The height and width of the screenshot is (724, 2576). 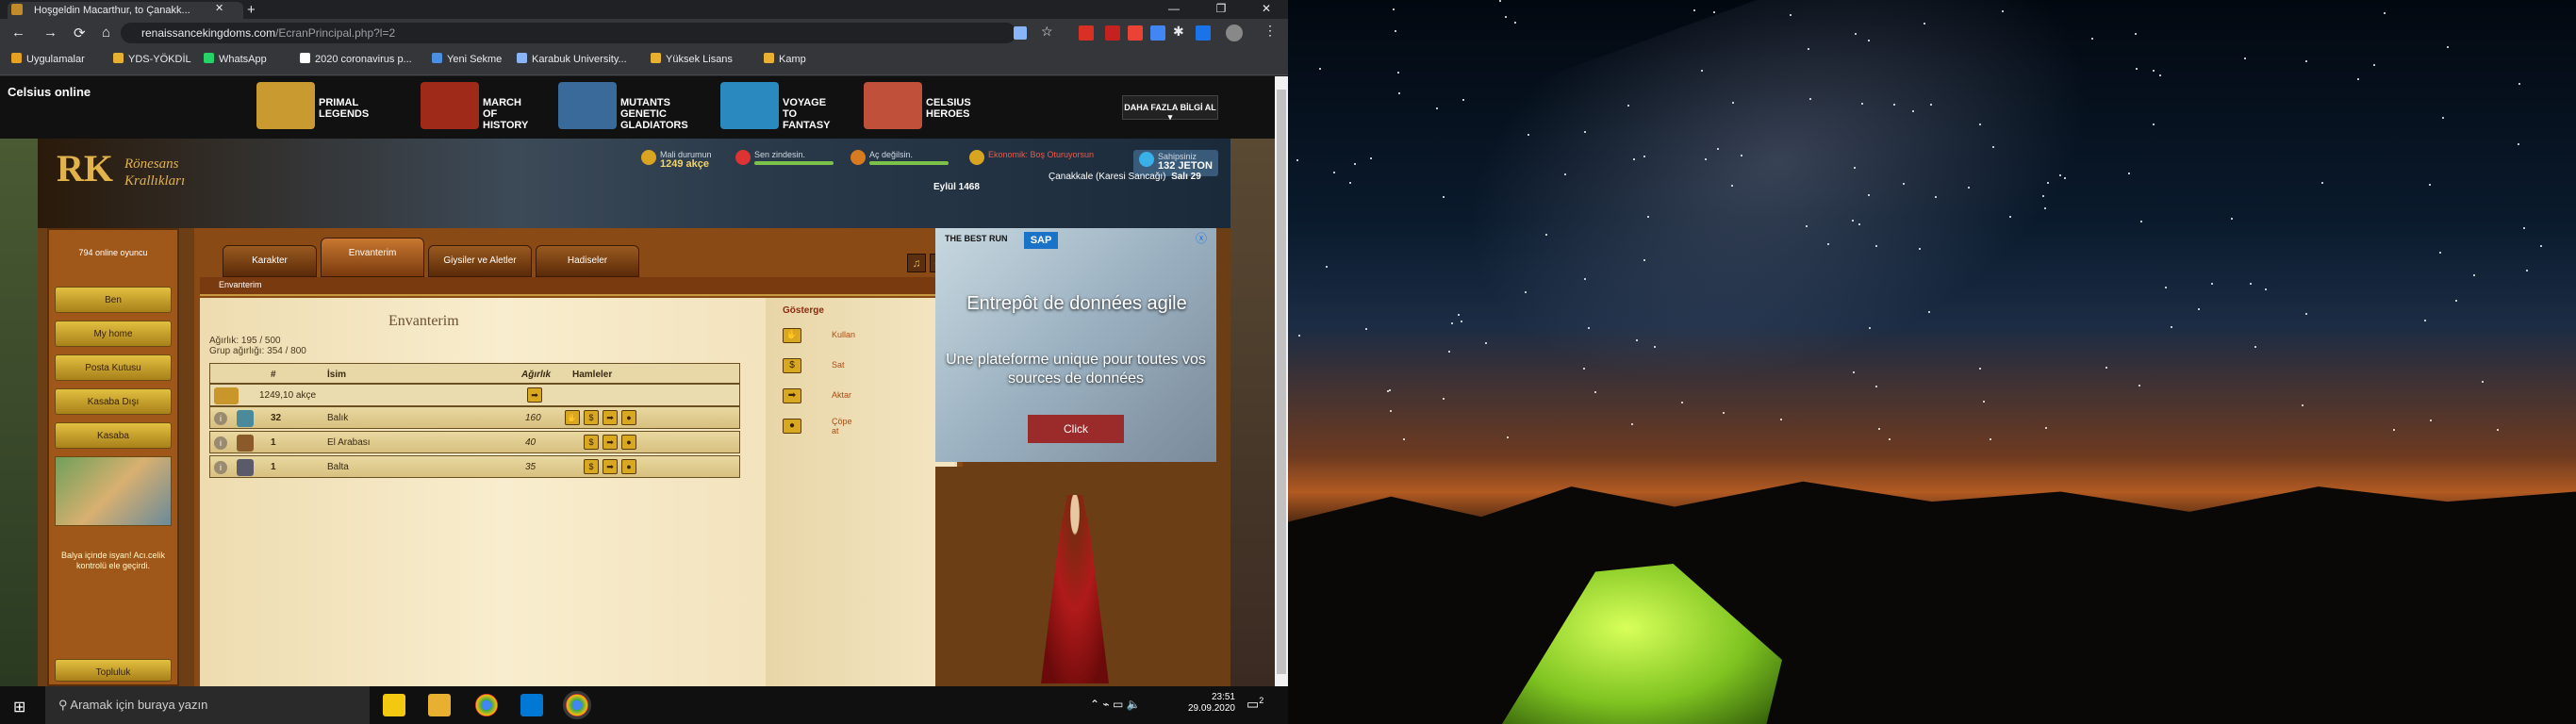 I want to click on home-button: ⌂, so click(x=106, y=33).